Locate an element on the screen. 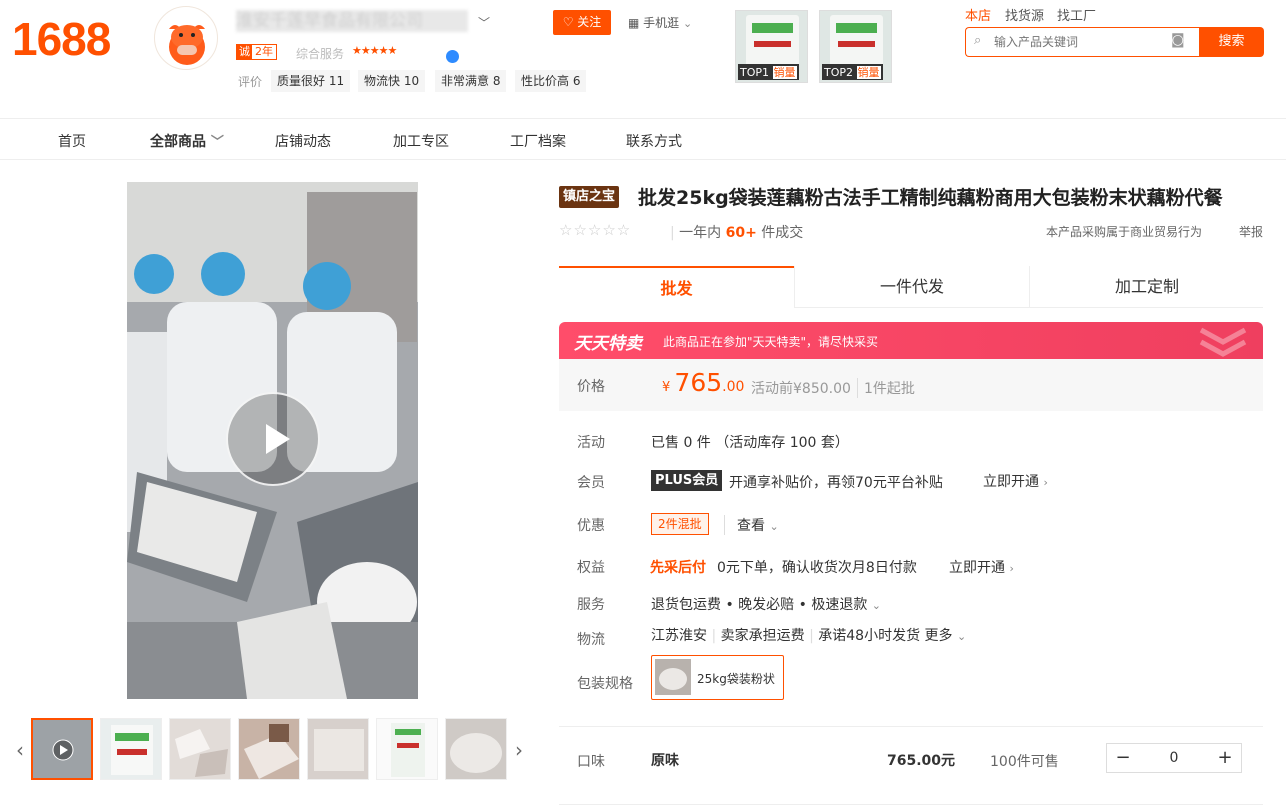 The width and height of the screenshot is (1286, 812). logistics-value: 江苏淮安 | 卖家承担运费 | 承诺48小时发货 更多 ⌄ is located at coordinates (808, 635).